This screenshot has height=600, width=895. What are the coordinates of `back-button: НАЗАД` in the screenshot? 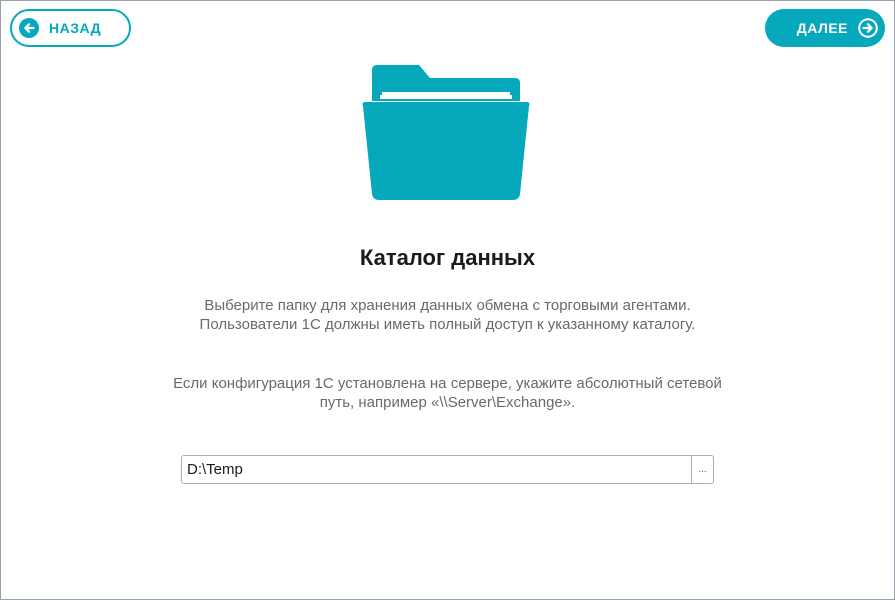 It's located at (70, 28).